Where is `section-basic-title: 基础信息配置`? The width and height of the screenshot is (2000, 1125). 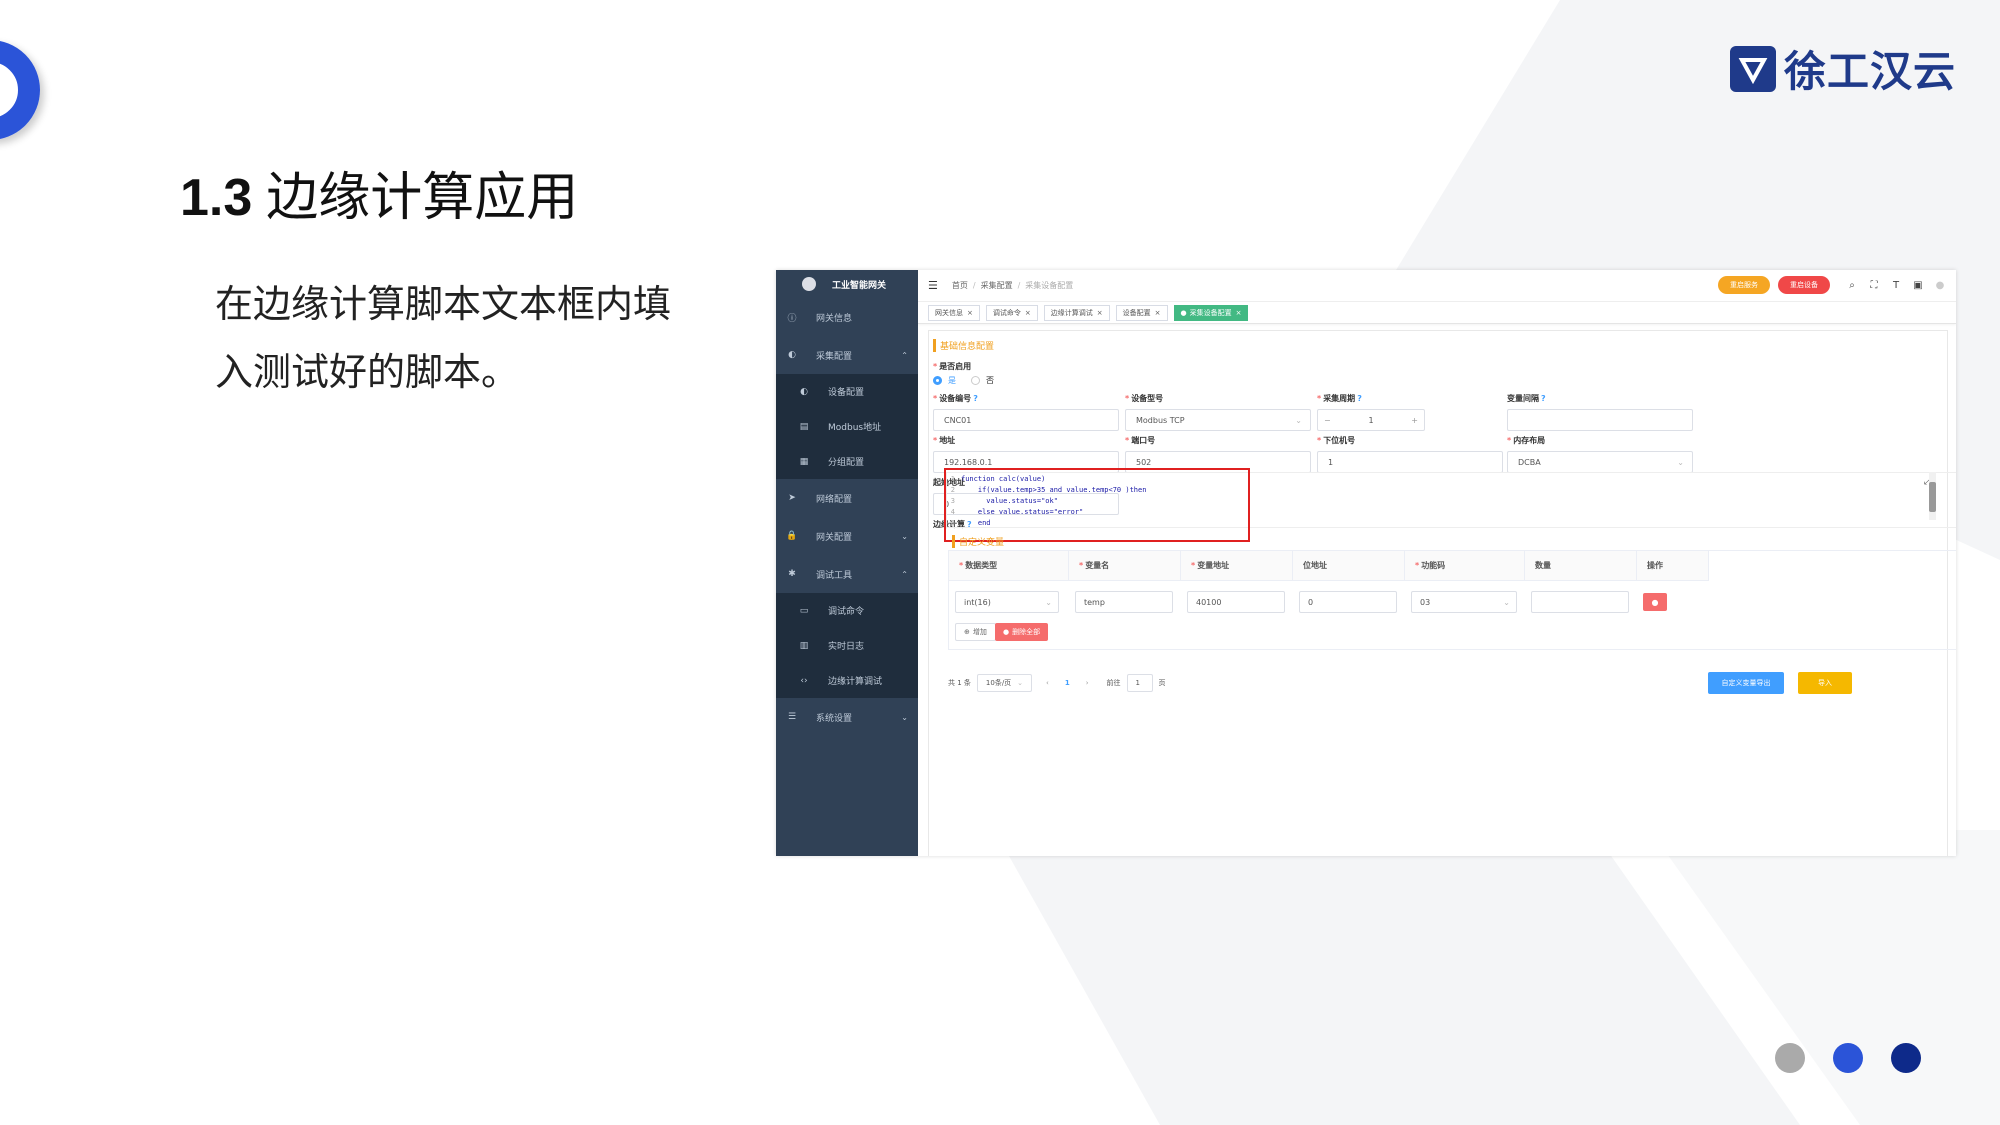
section-basic-title: 基础信息配置 is located at coordinates (963, 345).